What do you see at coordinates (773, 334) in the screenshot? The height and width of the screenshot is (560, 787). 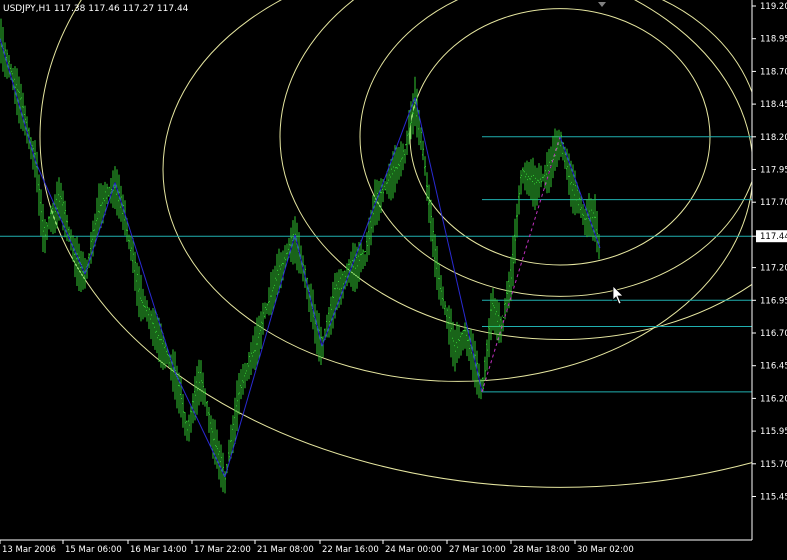 I see `y-tick-label: 116.70` at bounding box center [773, 334].